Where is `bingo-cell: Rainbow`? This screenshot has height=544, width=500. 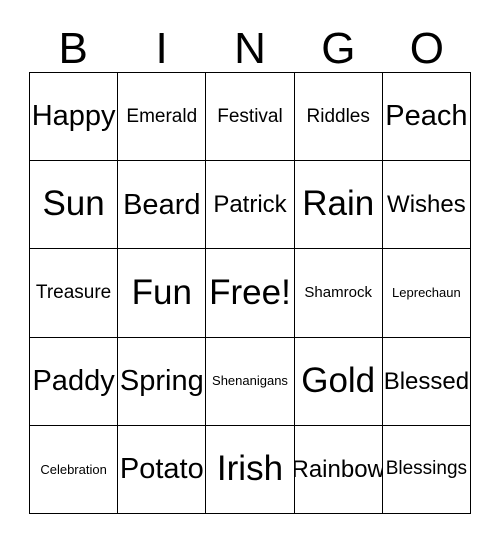
bingo-cell: Rainbow is located at coordinates (338, 469).